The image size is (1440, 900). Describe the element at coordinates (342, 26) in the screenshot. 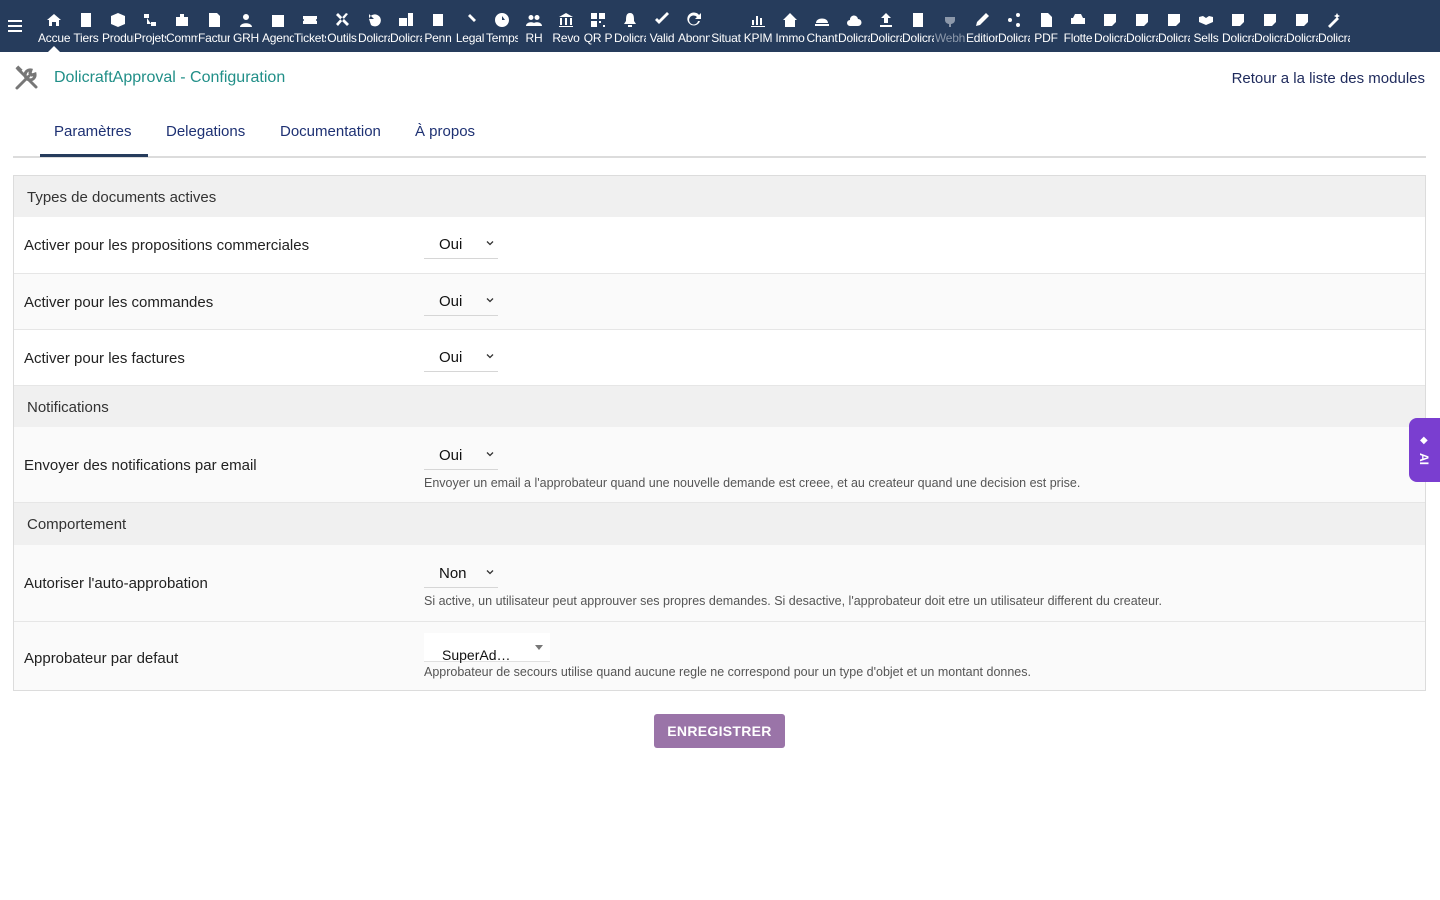

I see `nav-item-outils: Outils` at that location.